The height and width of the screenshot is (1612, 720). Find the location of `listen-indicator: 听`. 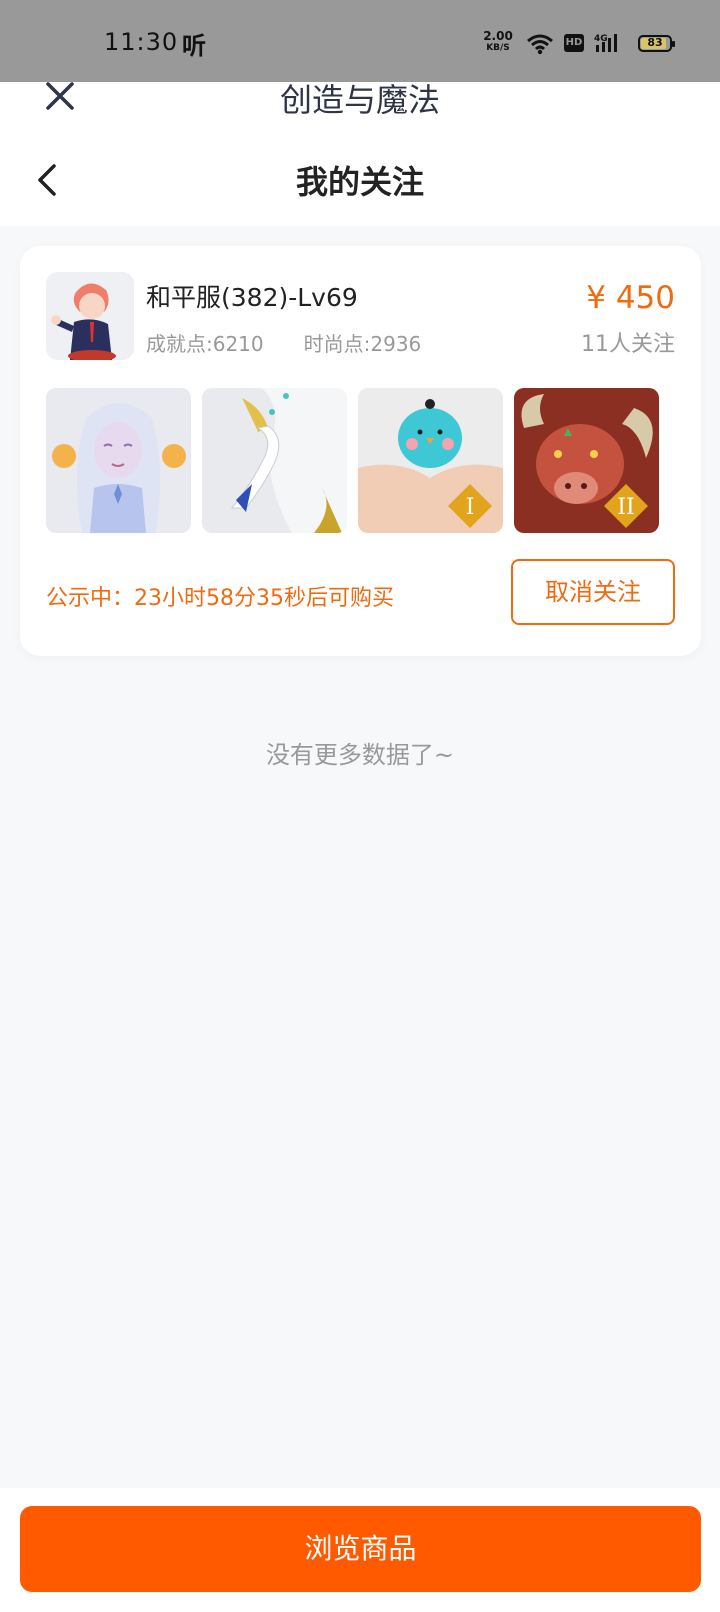

listen-indicator: 听 is located at coordinates (194, 46).